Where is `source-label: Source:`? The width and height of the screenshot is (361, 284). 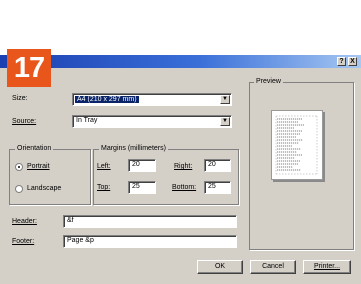 source-label: Source: is located at coordinates (24, 121).